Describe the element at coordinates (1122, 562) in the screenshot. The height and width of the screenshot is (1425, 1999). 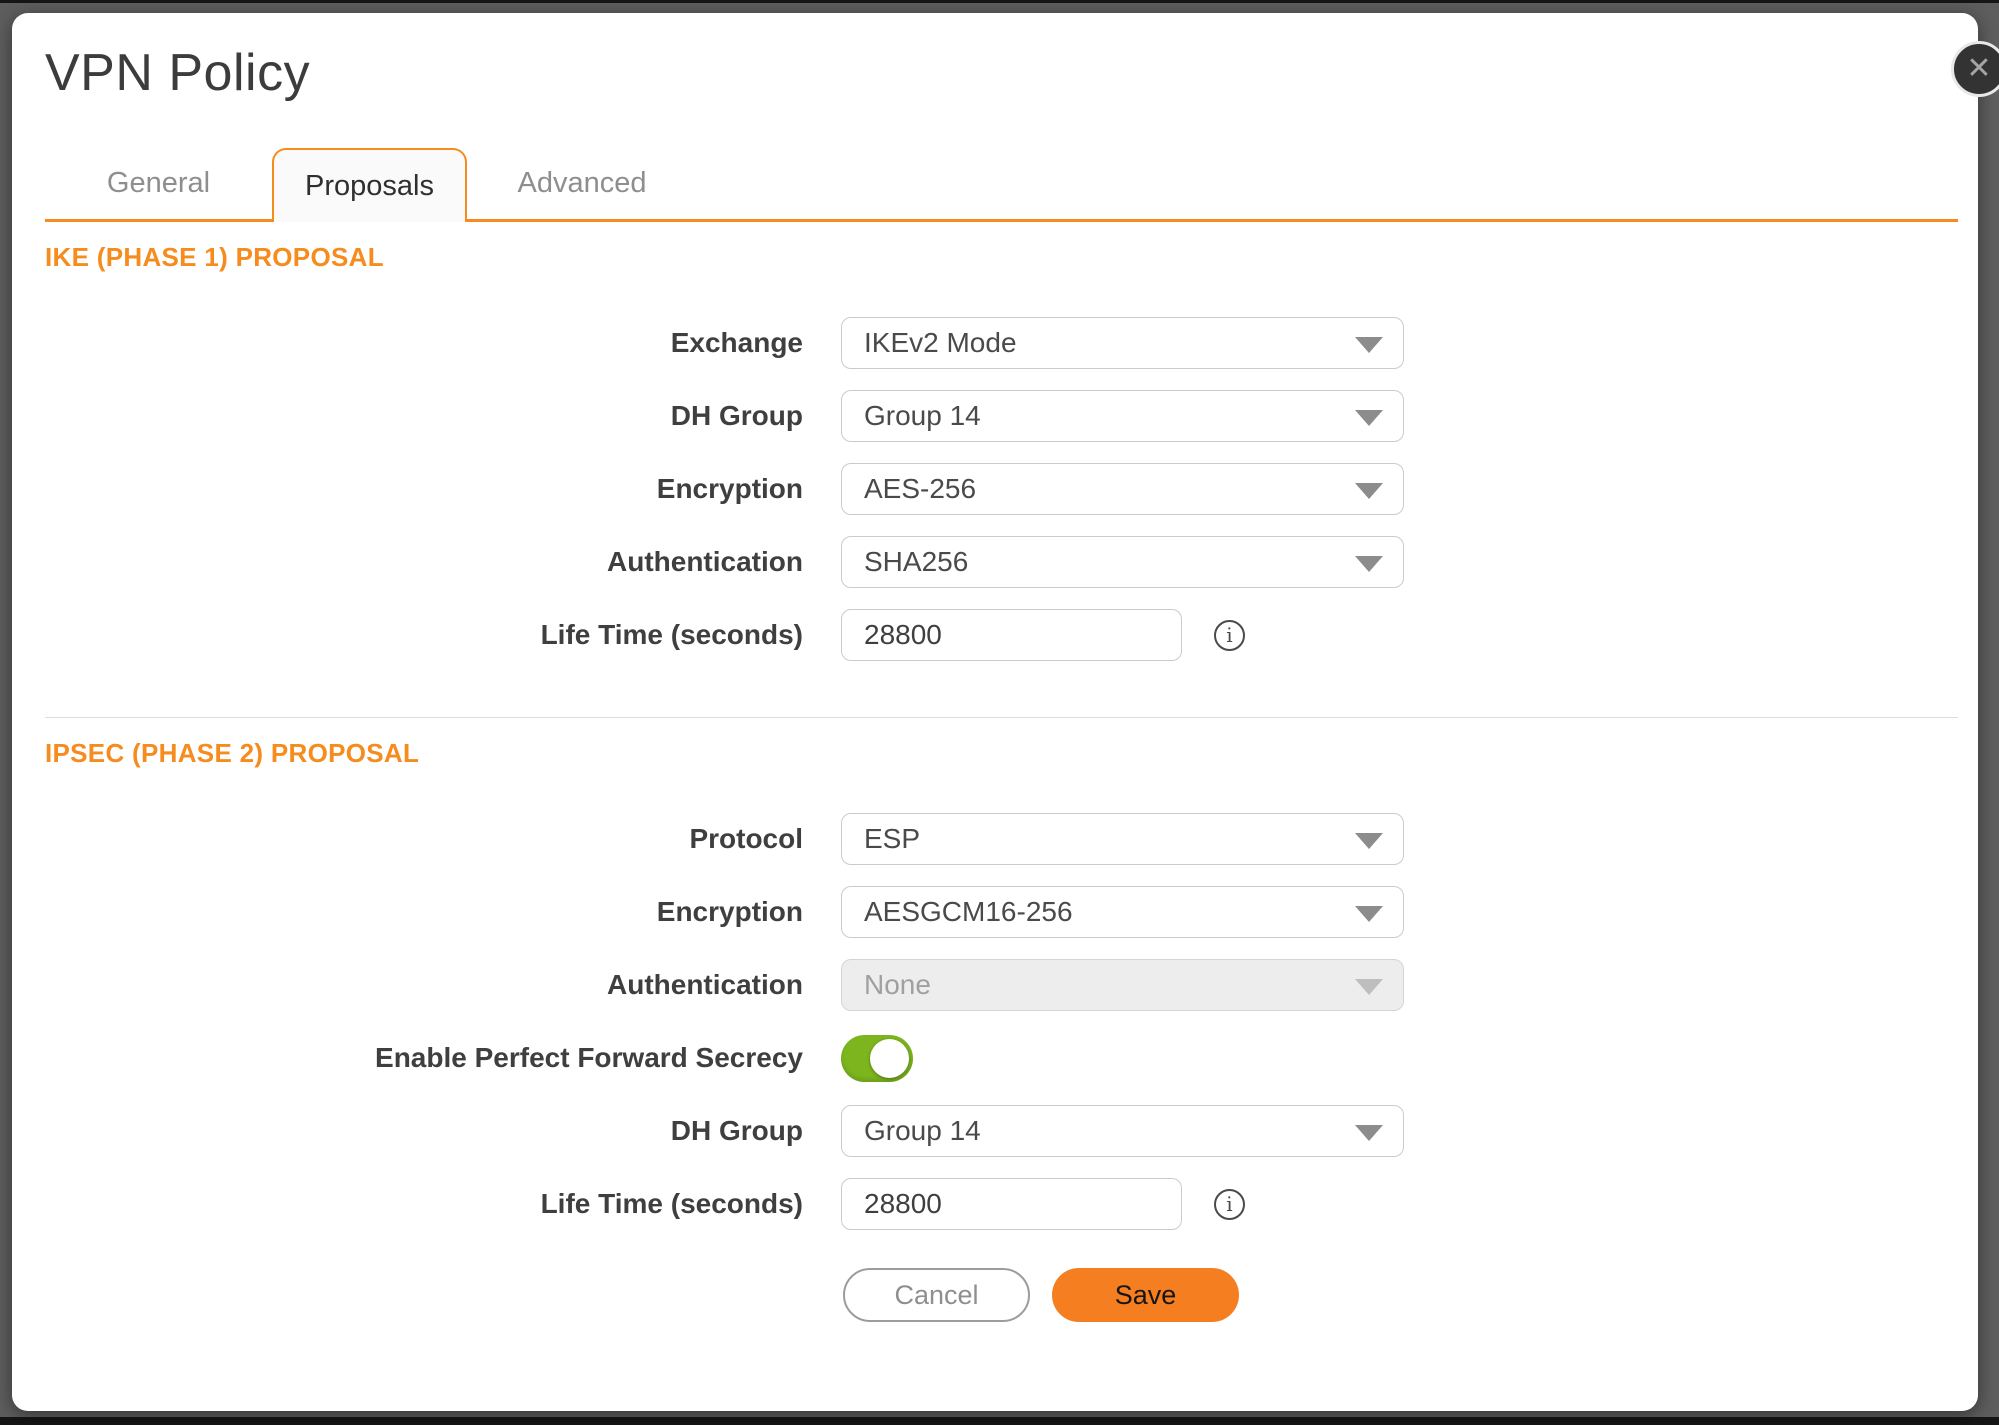
I see `ike-authentication-select: SHA256` at that location.